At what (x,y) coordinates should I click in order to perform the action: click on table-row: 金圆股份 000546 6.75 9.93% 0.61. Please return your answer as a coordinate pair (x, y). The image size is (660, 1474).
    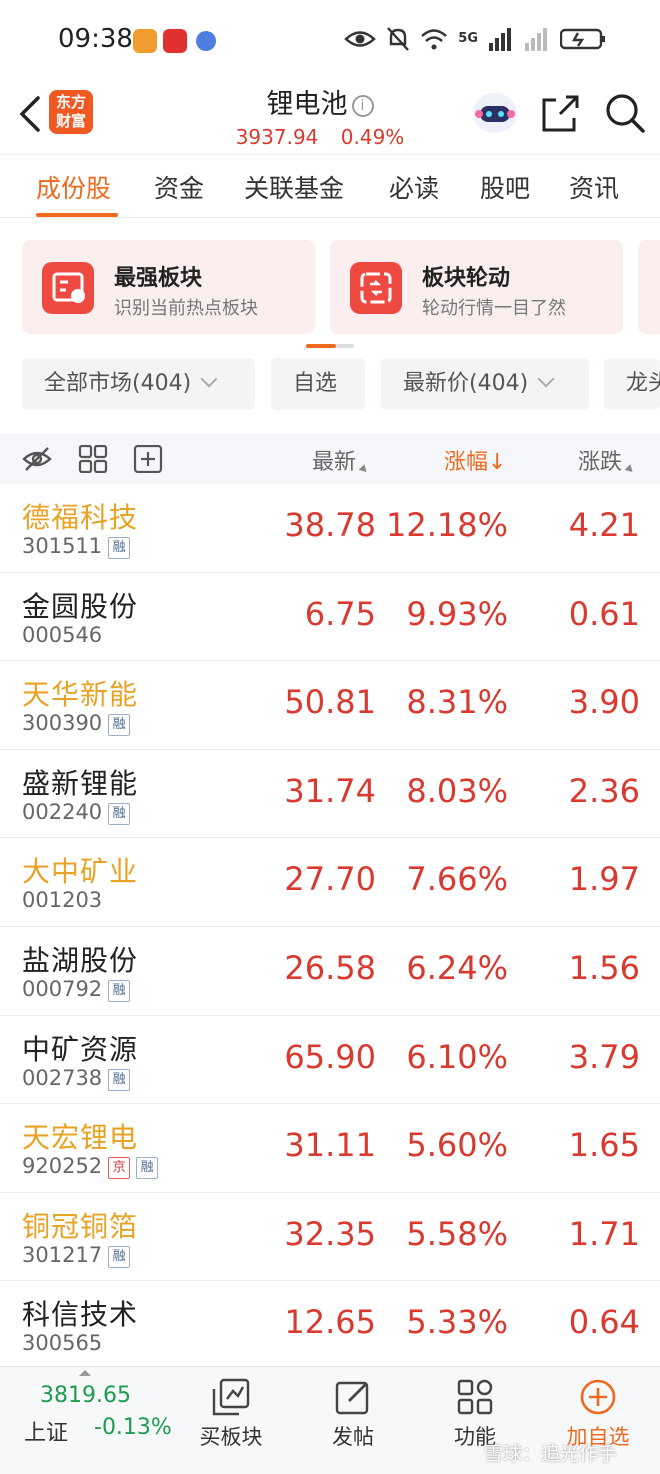
    Looking at the image, I should click on (330, 617).